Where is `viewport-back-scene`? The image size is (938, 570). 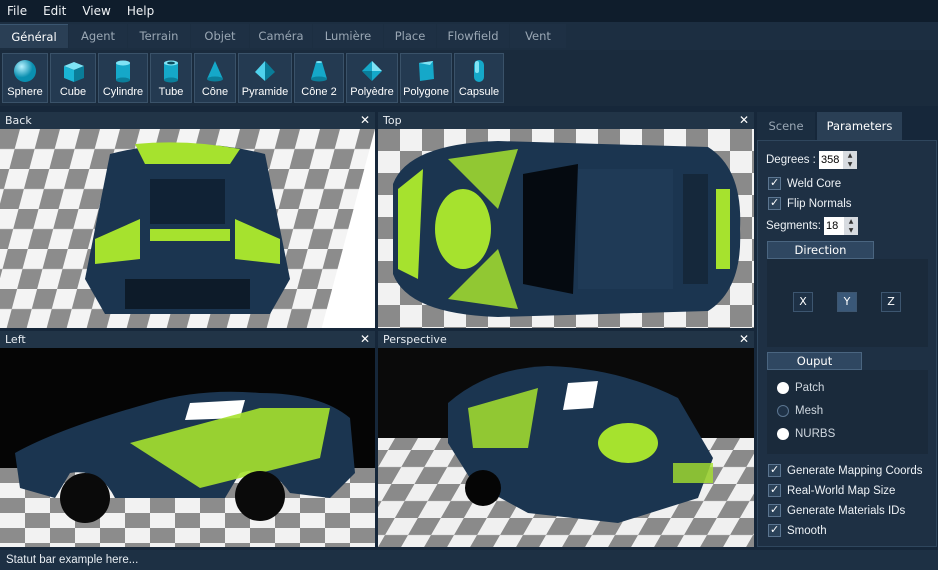
viewport-back-scene is located at coordinates (187, 228).